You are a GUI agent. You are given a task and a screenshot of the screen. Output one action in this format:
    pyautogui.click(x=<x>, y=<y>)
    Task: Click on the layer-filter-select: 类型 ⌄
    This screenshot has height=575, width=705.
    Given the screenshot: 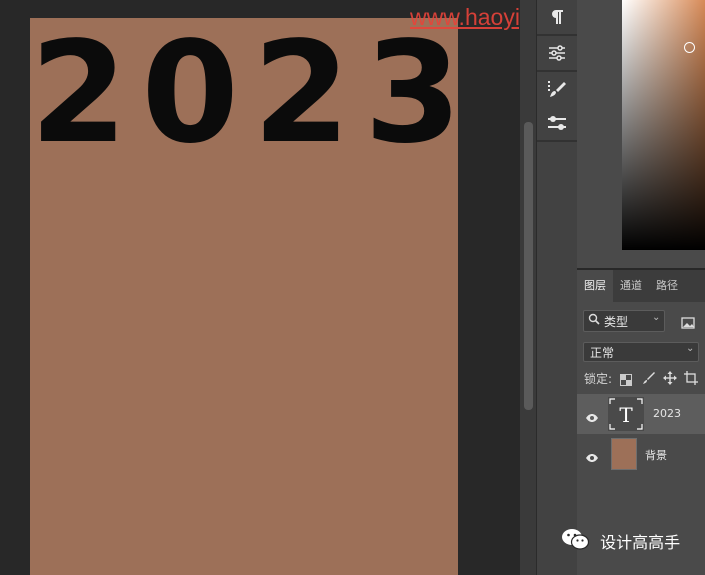 What is the action you would take?
    pyautogui.click(x=624, y=321)
    